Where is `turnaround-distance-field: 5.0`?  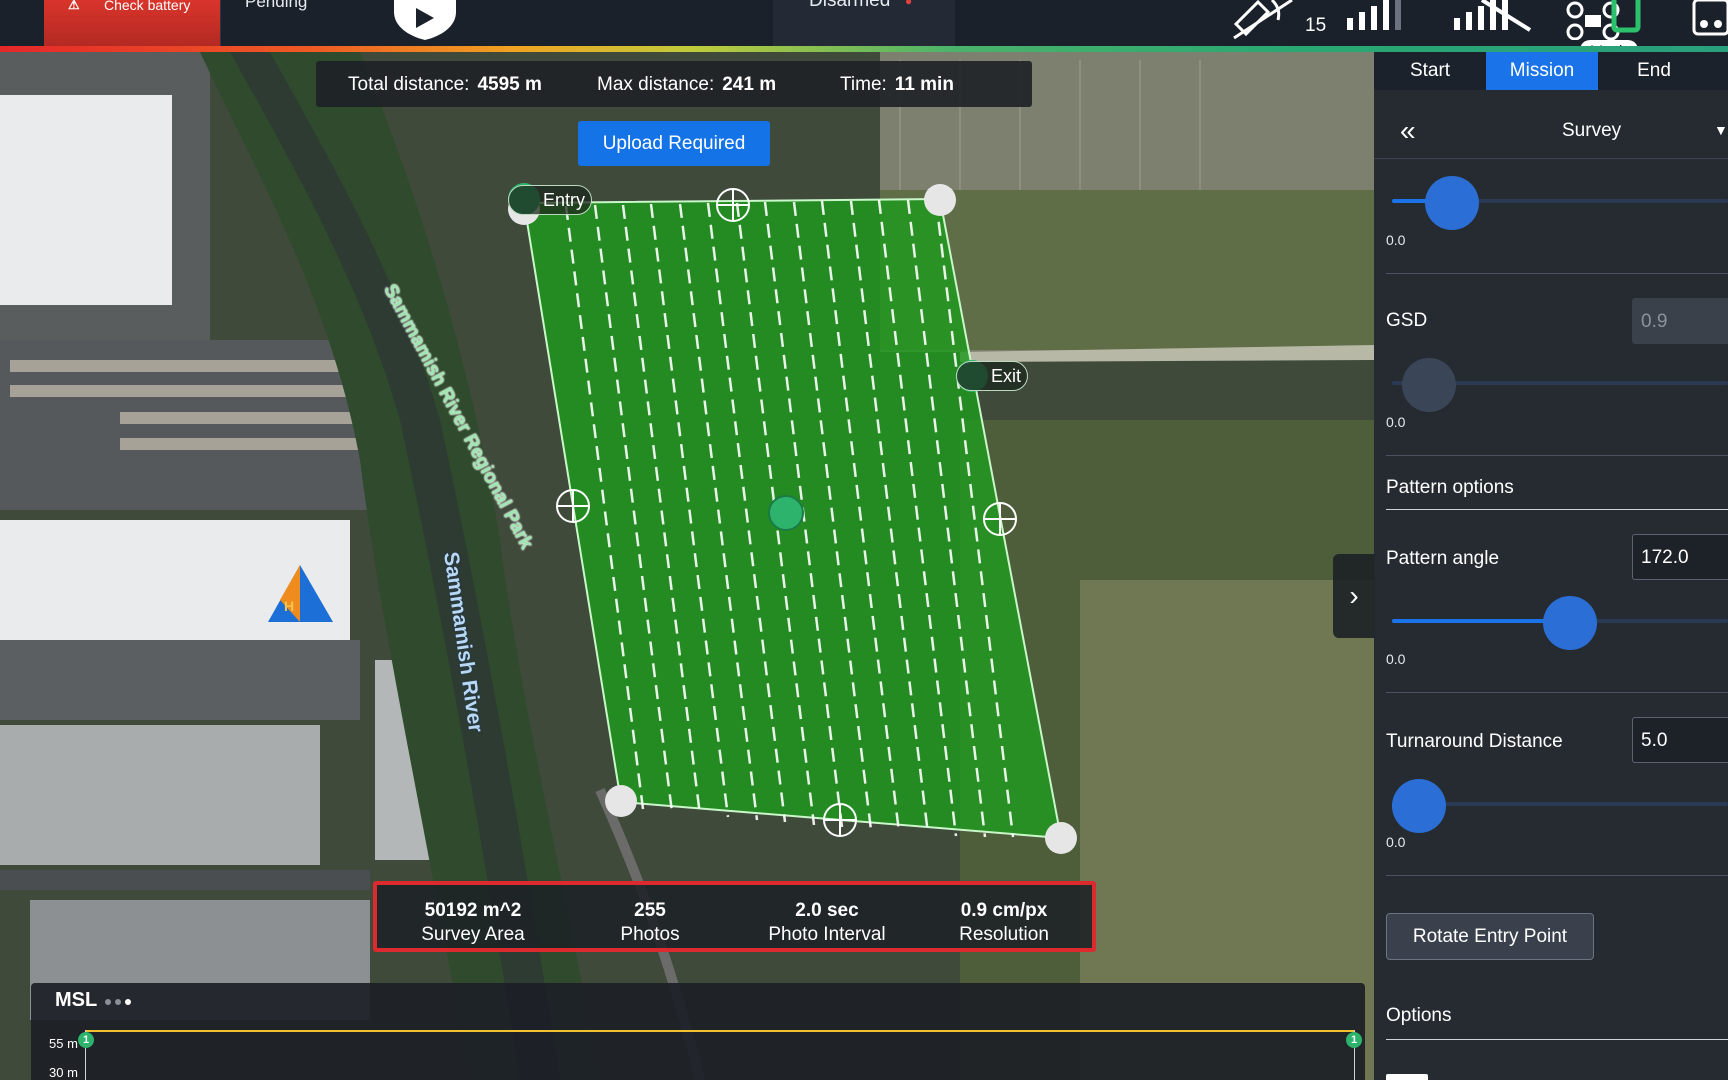
turnaround-distance-field: 5.0 is located at coordinates (1680, 740).